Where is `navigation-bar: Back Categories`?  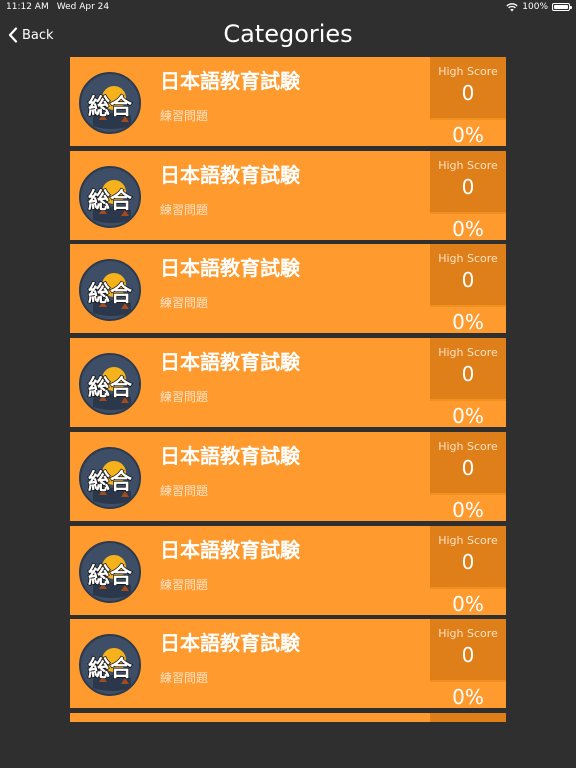 navigation-bar: Back Categories is located at coordinates (288, 36).